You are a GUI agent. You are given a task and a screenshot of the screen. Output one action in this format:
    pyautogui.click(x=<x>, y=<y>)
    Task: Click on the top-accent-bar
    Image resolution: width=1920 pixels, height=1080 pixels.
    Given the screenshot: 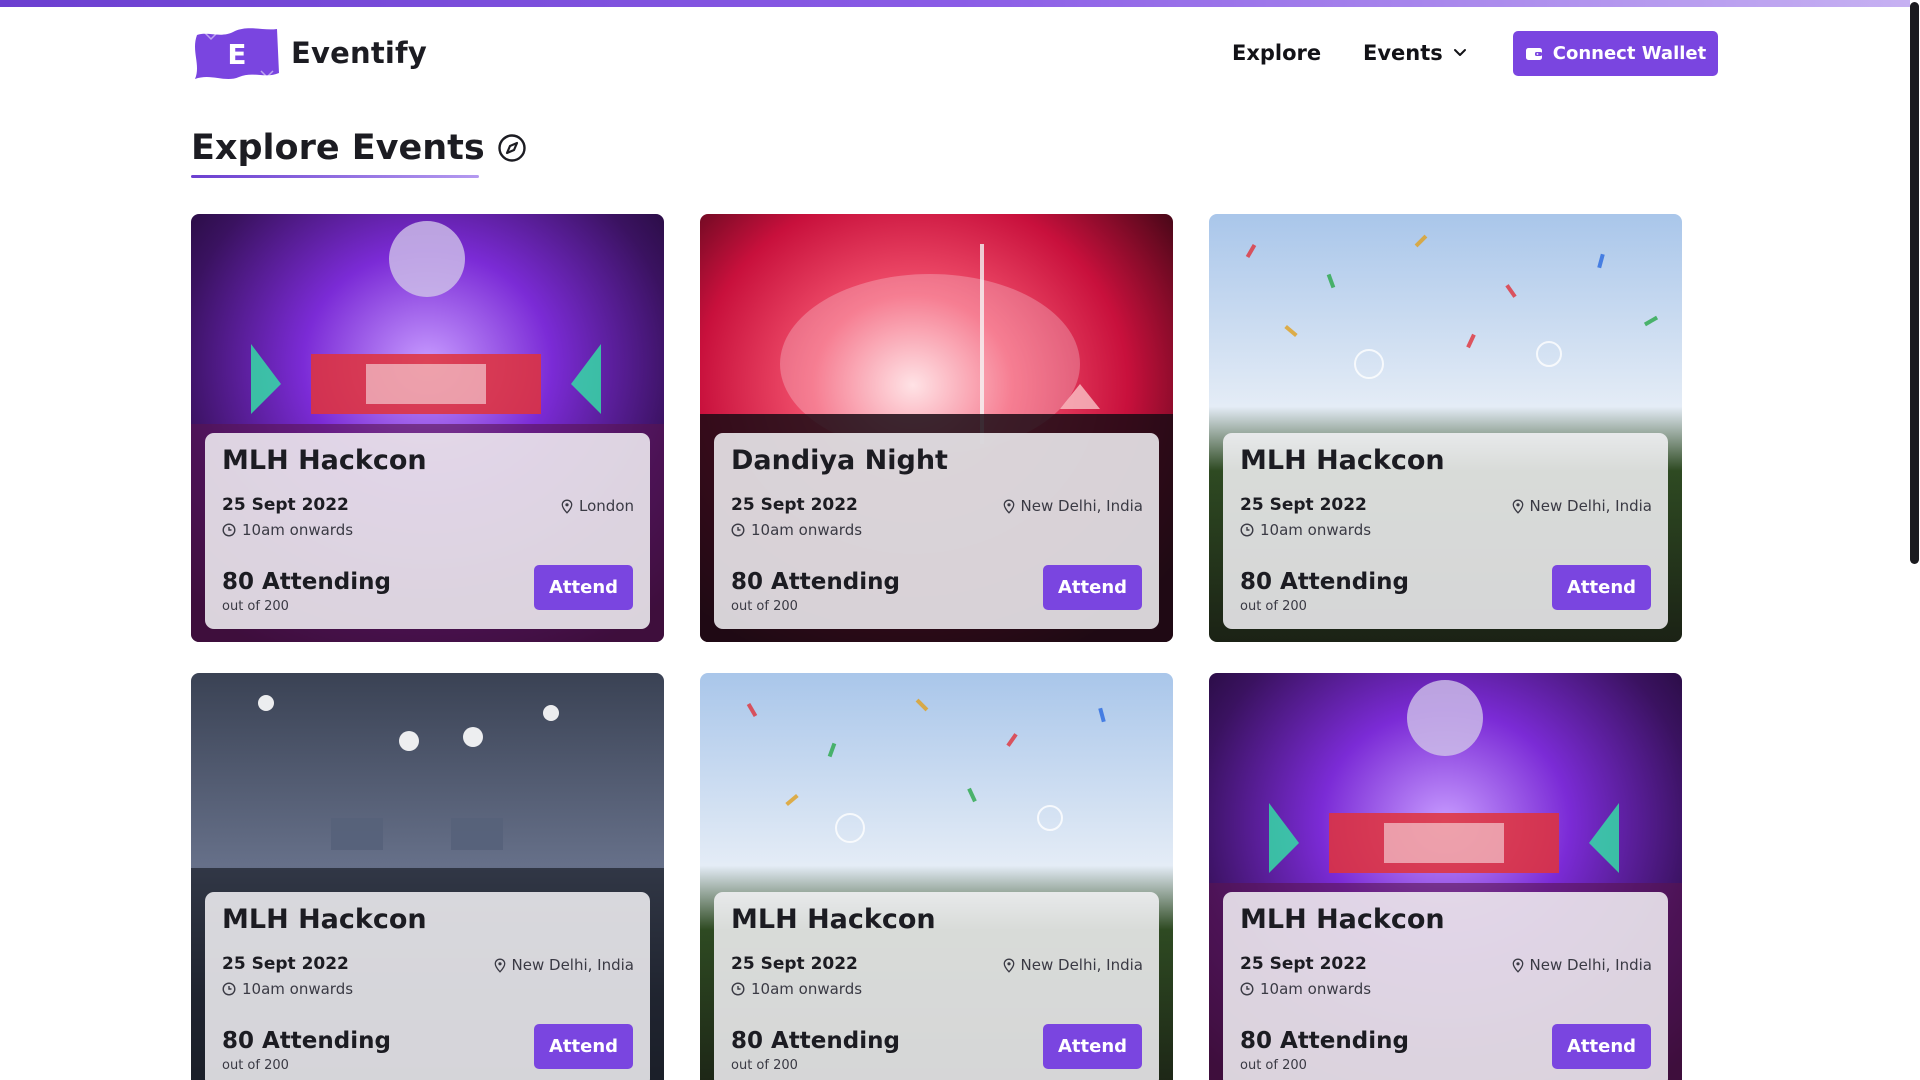 What is the action you would take?
    pyautogui.click(x=960, y=3)
    